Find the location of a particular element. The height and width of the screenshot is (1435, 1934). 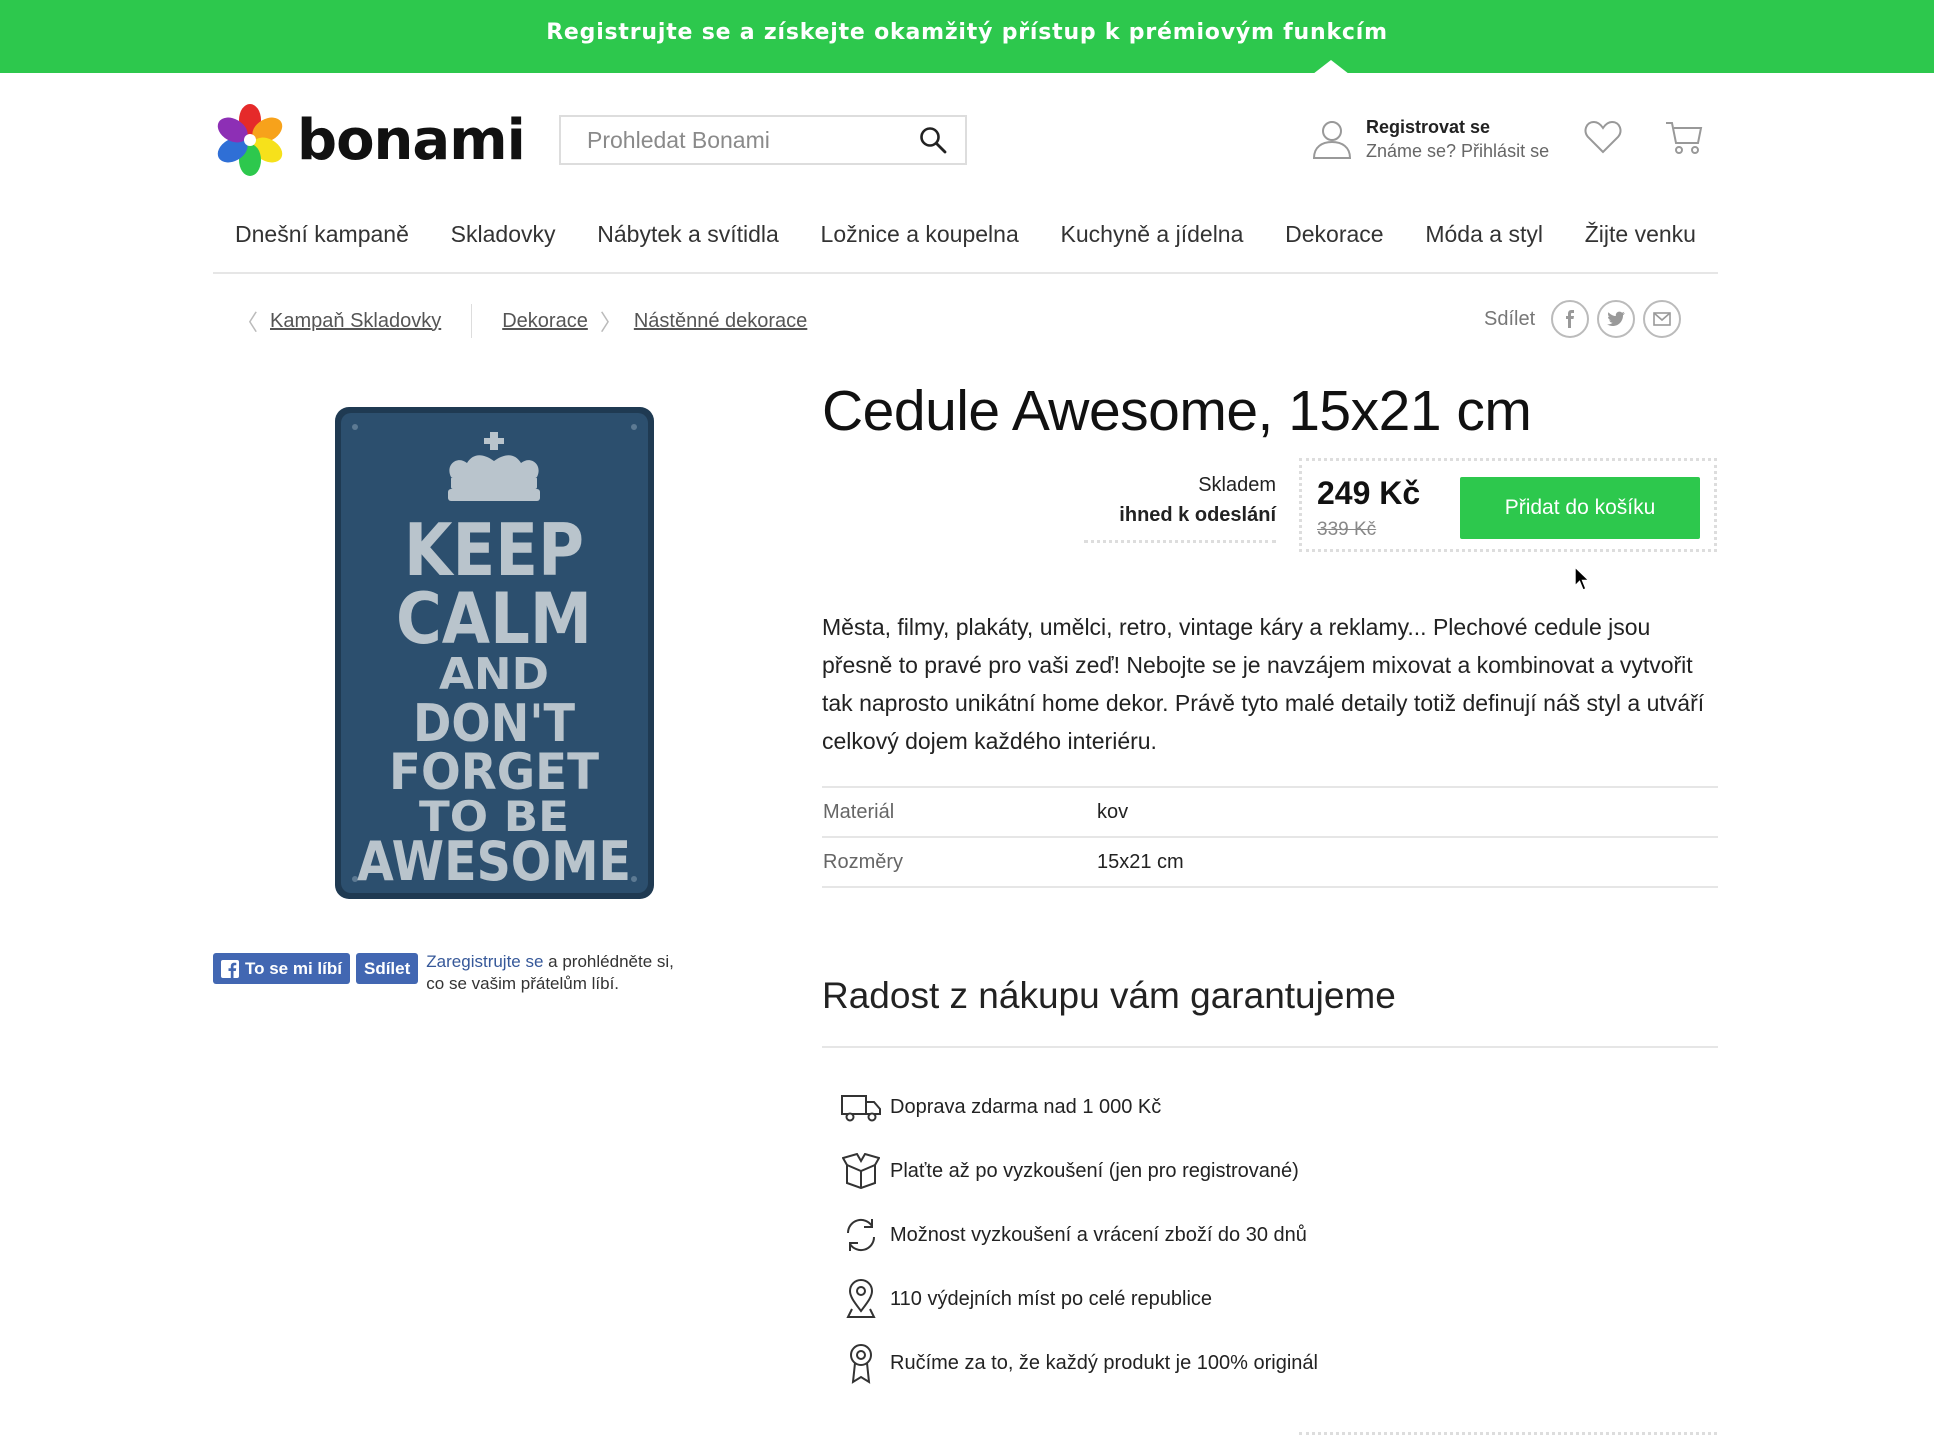

list-item: Doprava zdarma nad 1 000 Kč is located at coordinates (1075, 1107).